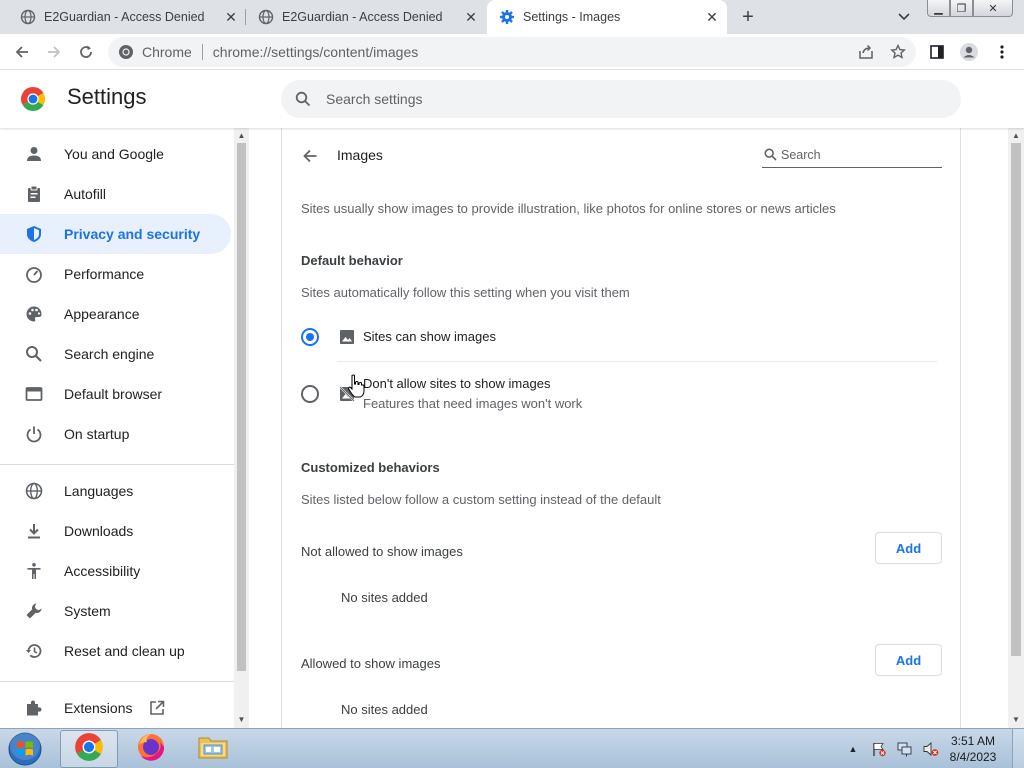 This screenshot has height=768, width=1024. Describe the element at coordinates (993, 8) in the screenshot. I see `close-window-button: ✕` at that location.